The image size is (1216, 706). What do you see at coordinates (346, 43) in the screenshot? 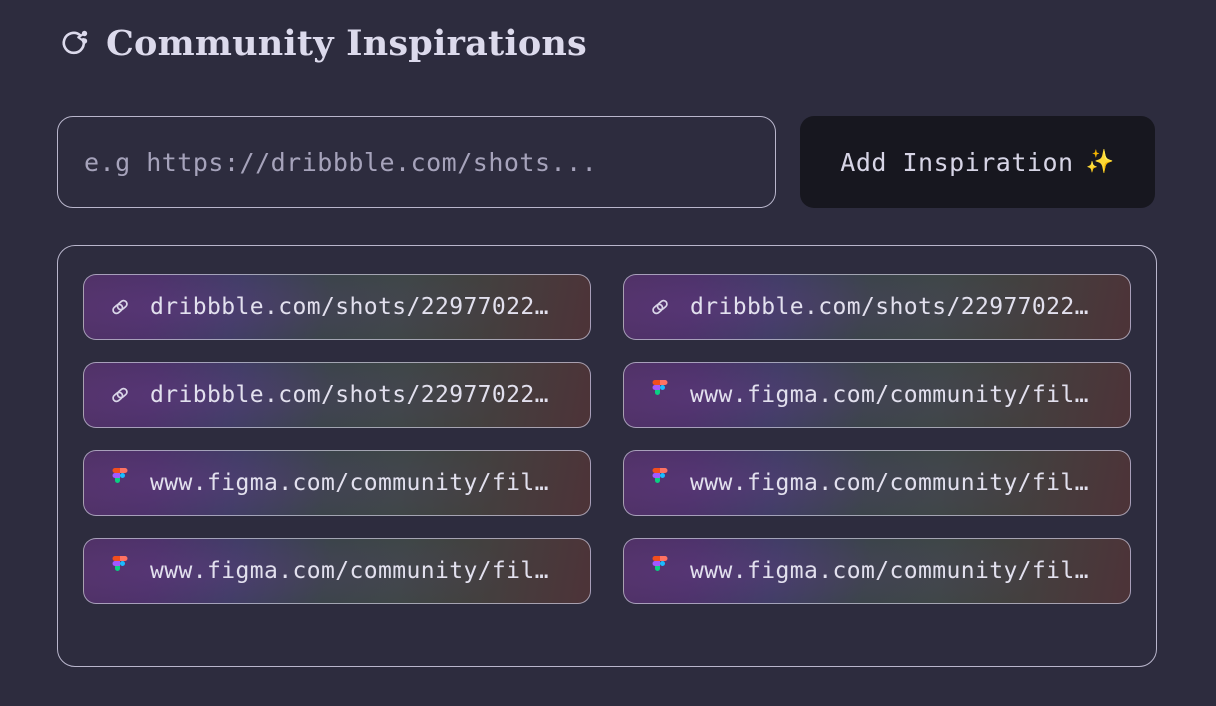
I see `page-title: Community Inspirations` at bounding box center [346, 43].